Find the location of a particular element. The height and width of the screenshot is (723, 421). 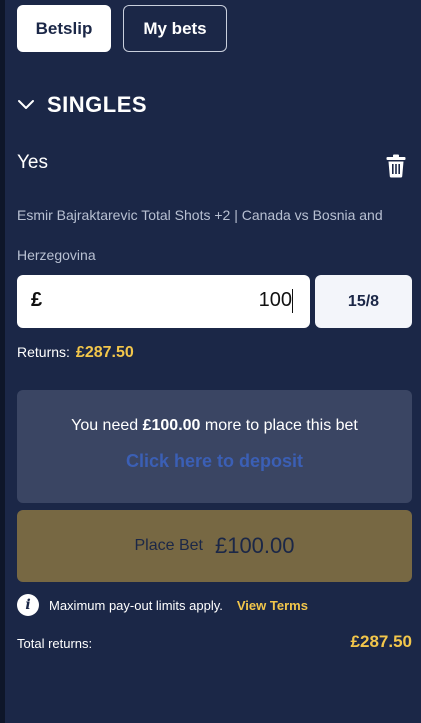

place-bet-label: Place Bet is located at coordinates (168, 545).